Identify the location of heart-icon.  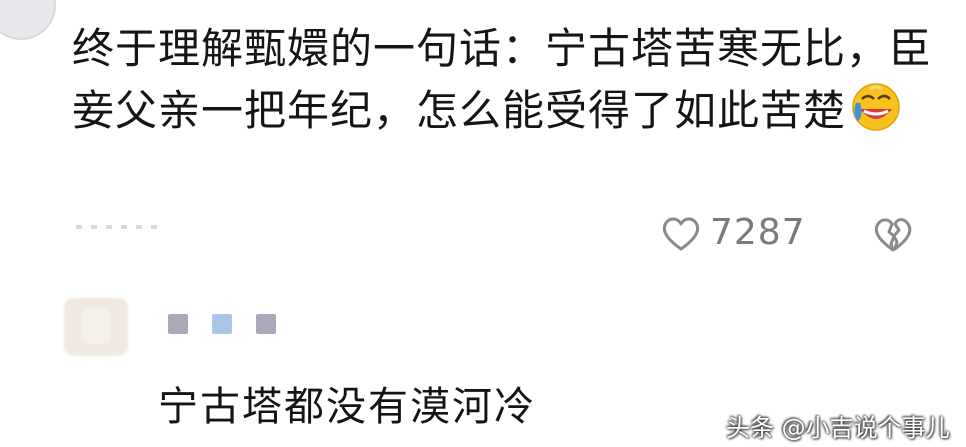
(681, 233).